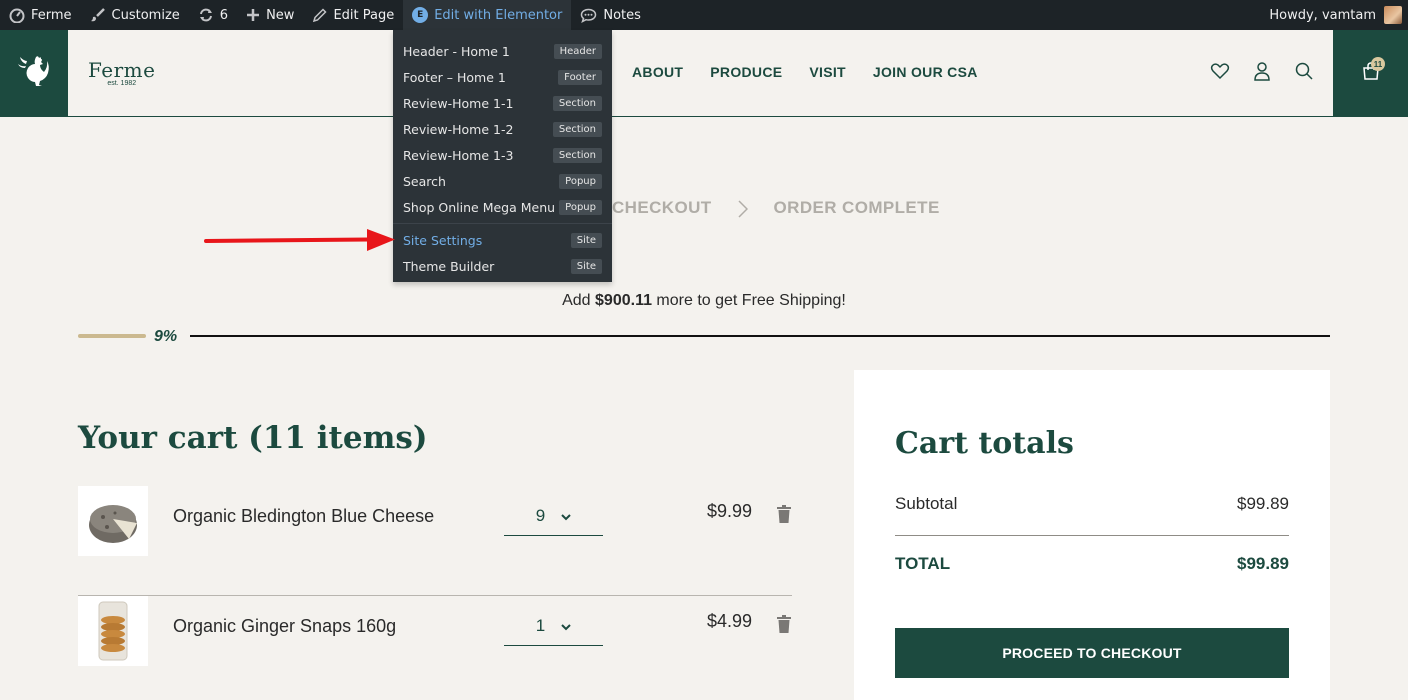 This screenshot has width=1408, height=700. I want to click on elementor-menu-item-tag: Footer, so click(580, 77).